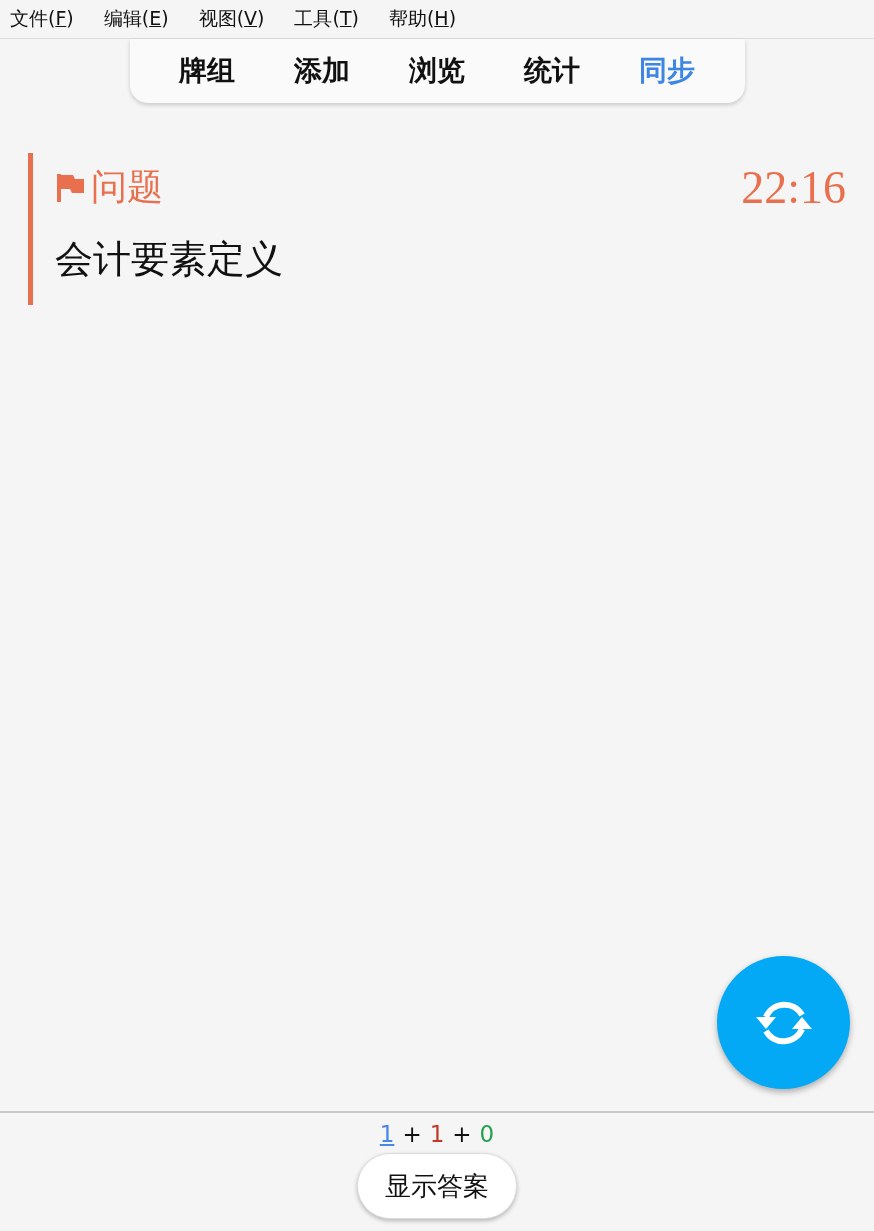 The width and height of the screenshot is (874, 1231). Describe the element at coordinates (207, 71) in the screenshot. I see `toolbar-link: 牌组` at that location.